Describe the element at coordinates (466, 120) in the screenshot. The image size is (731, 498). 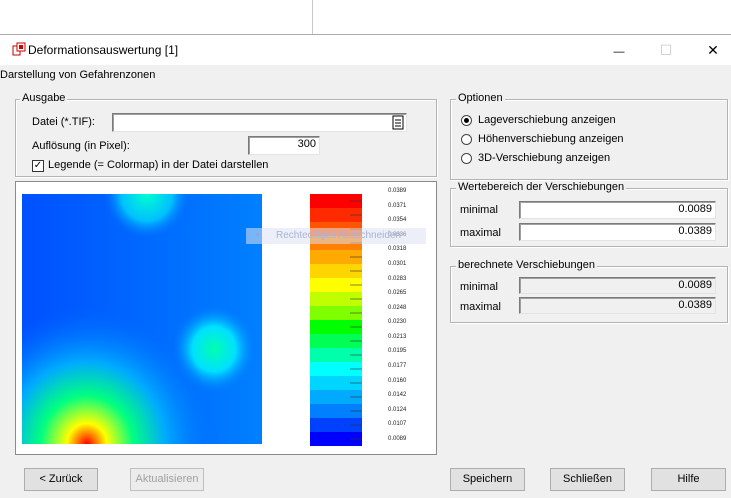
I see `radio-lageverschiebung` at that location.